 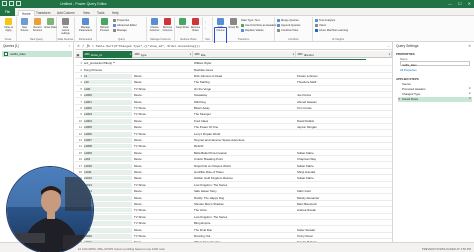 I want to click on manage-button: Manage, so click(x=120, y=30).